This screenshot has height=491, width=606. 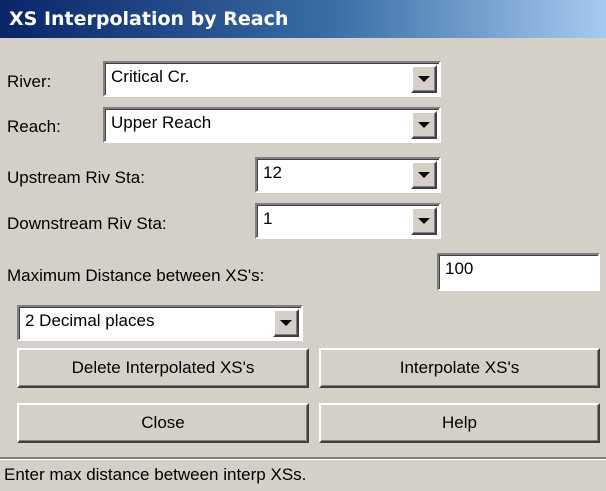 What do you see at coordinates (29, 81) in the screenshot?
I see `river-label: River:` at bounding box center [29, 81].